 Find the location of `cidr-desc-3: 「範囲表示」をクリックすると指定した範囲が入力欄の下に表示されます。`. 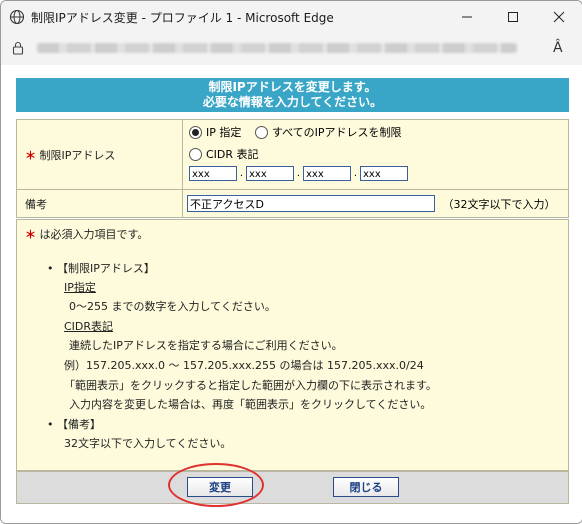

cidr-desc-3: 「範囲表示」をクリックすると指定した範囲が入力欄の下に表示されます。 is located at coordinates (250, 385).